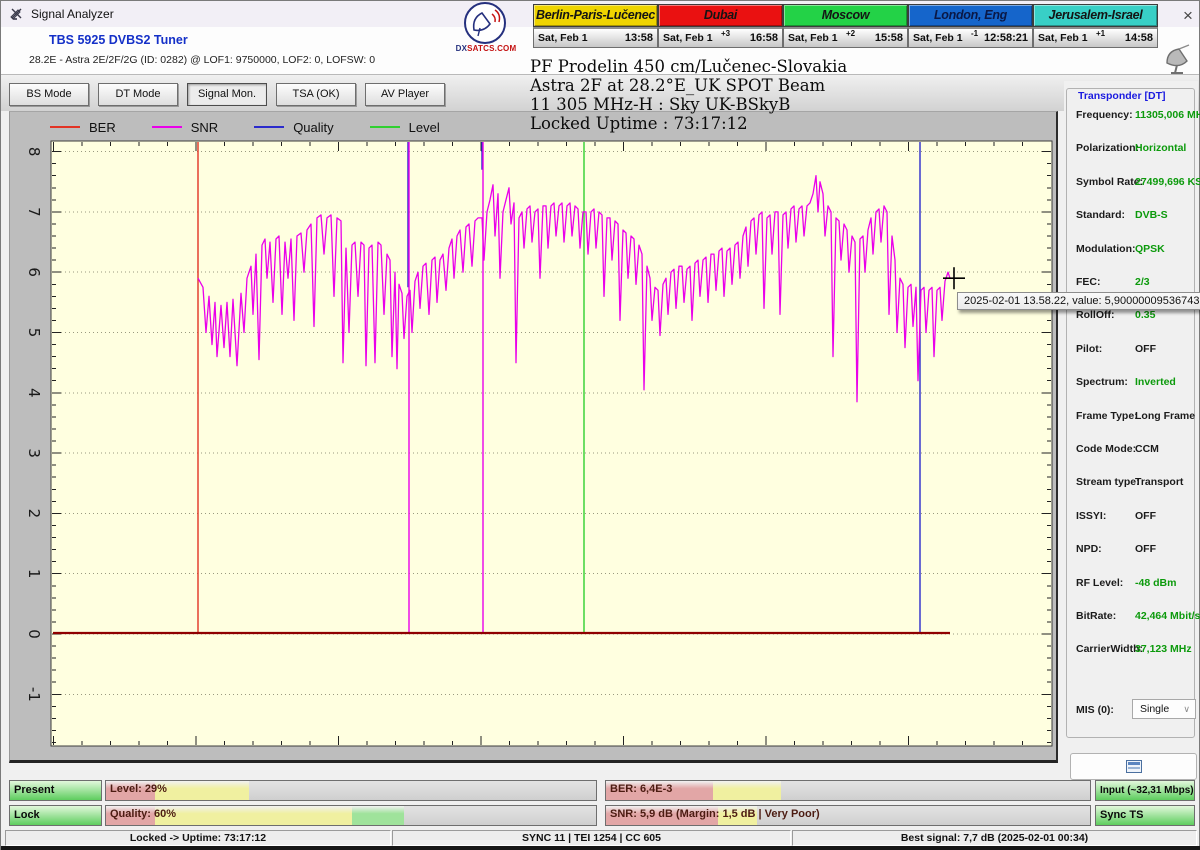  Describe the element at coordinates (660, 104) in the screenshot. I see `annotation-line-3: 11 305 MHz-H : Sky UK-BSkyB` at that location.